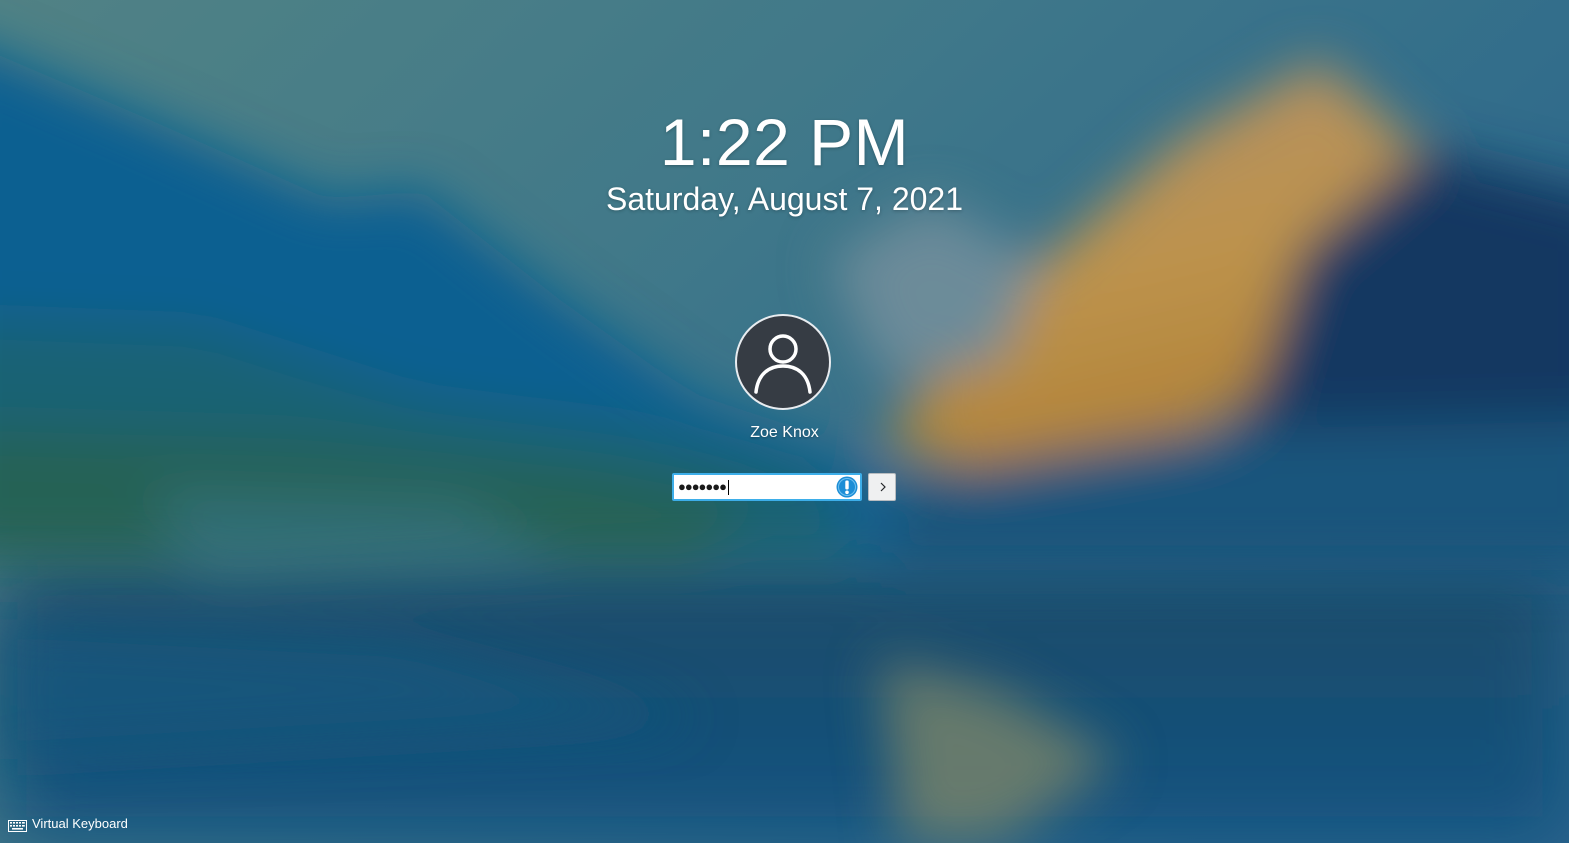 Image resolution: width=1569 pixels, height=843 pixels. I want to click on virtual-keyboard-label: Virtual Keyboard, so click(80, 823).